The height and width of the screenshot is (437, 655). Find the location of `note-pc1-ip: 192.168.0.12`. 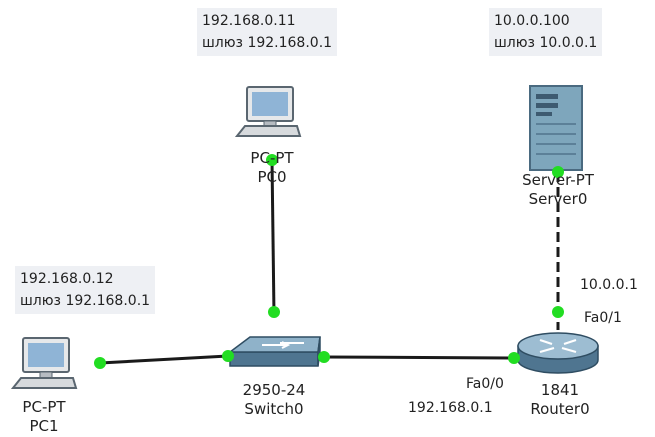

note-pc1-ip: 192.168.0.12 is located at coordinates (67, 279).